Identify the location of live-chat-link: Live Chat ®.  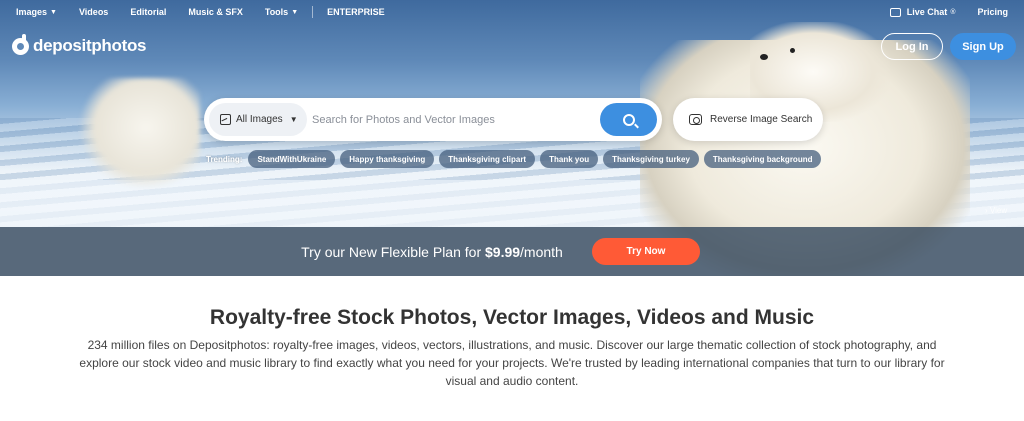
(922, 12).